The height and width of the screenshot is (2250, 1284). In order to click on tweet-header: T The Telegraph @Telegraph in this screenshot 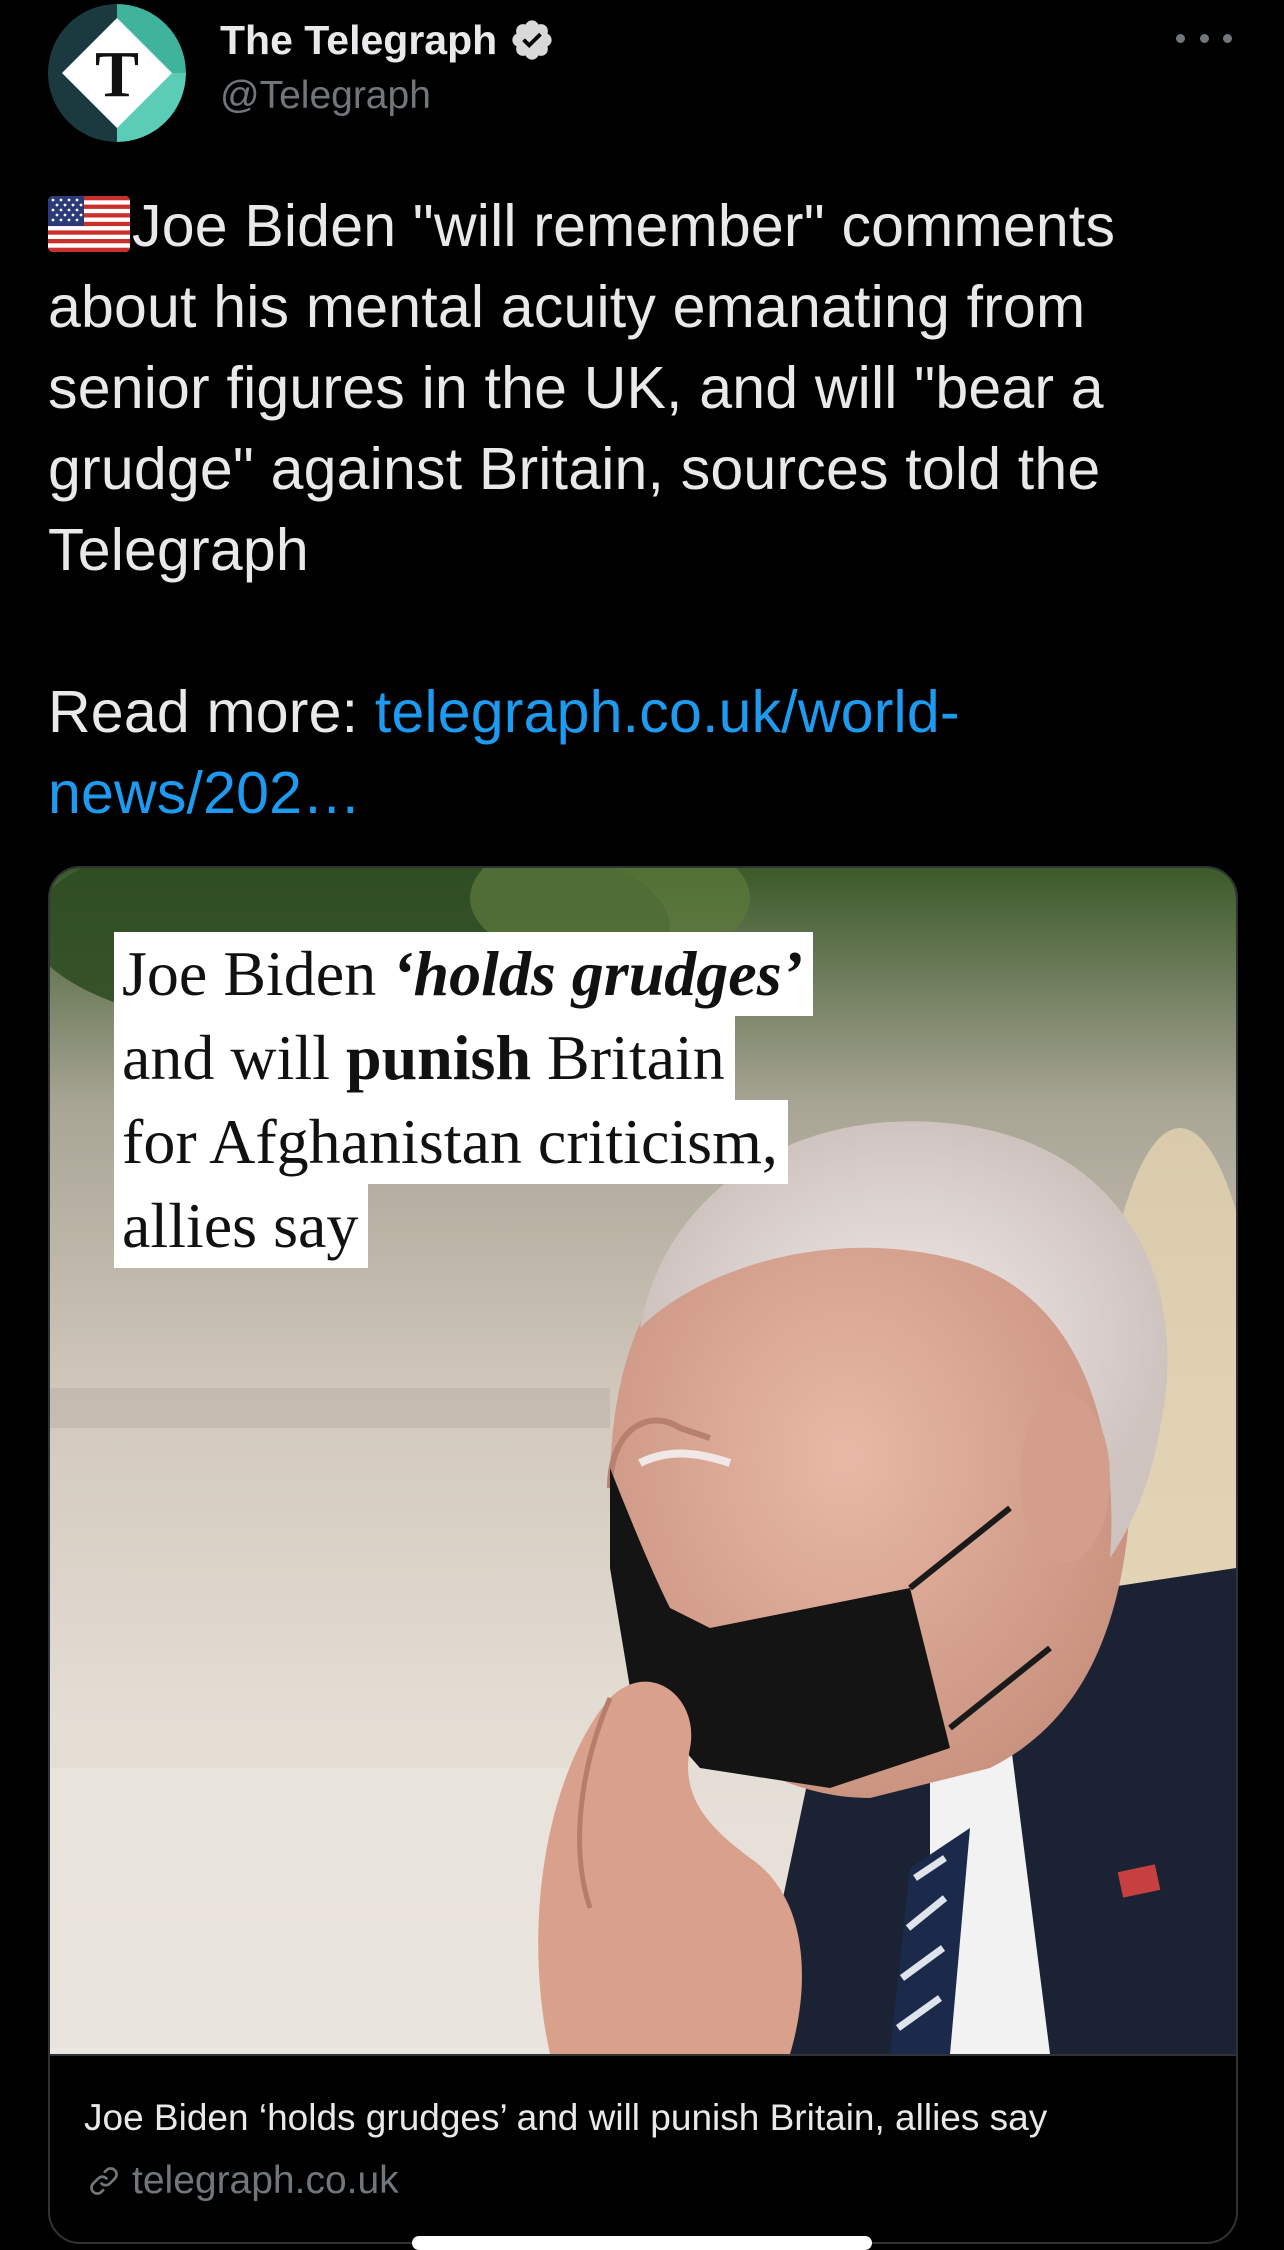, I will do `click(643, 75)`.